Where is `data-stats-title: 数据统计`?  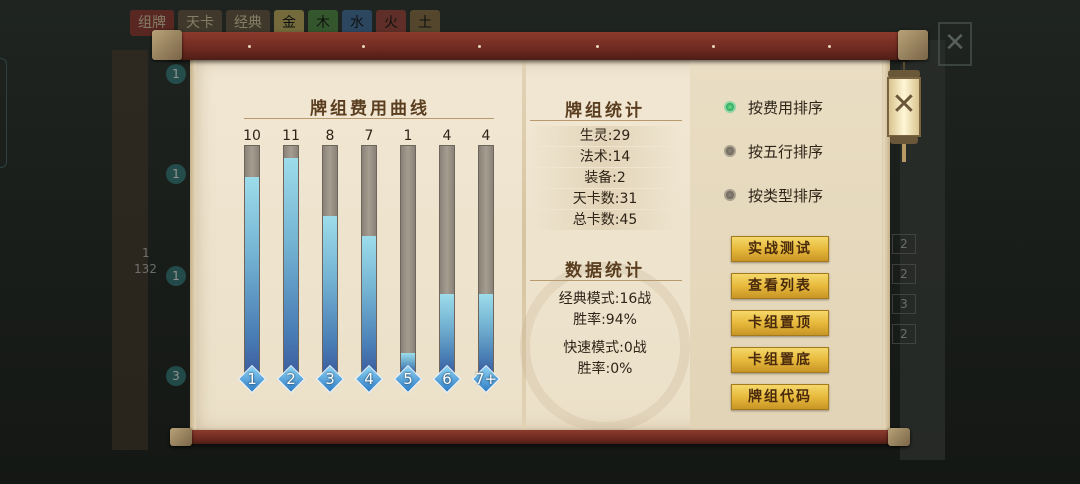
data-stats-title: 数据统计 is located at coordinates (605, 271).